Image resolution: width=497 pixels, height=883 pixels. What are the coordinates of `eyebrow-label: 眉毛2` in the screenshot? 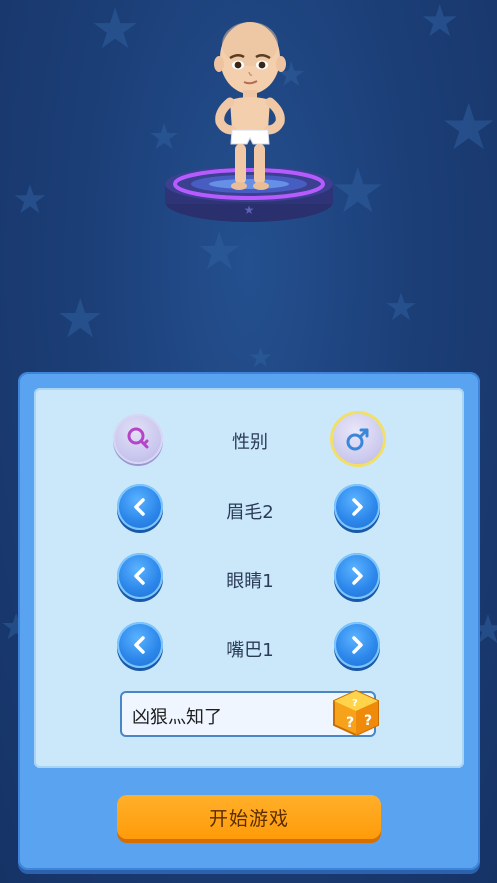 It's located at (250, 512).